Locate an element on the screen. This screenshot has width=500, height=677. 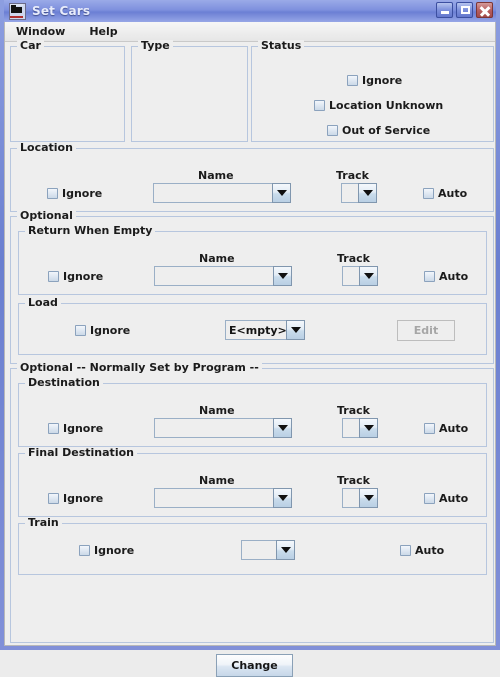
rwe-ignore-checkbox: Ignore is located at coordinates (75, 276).